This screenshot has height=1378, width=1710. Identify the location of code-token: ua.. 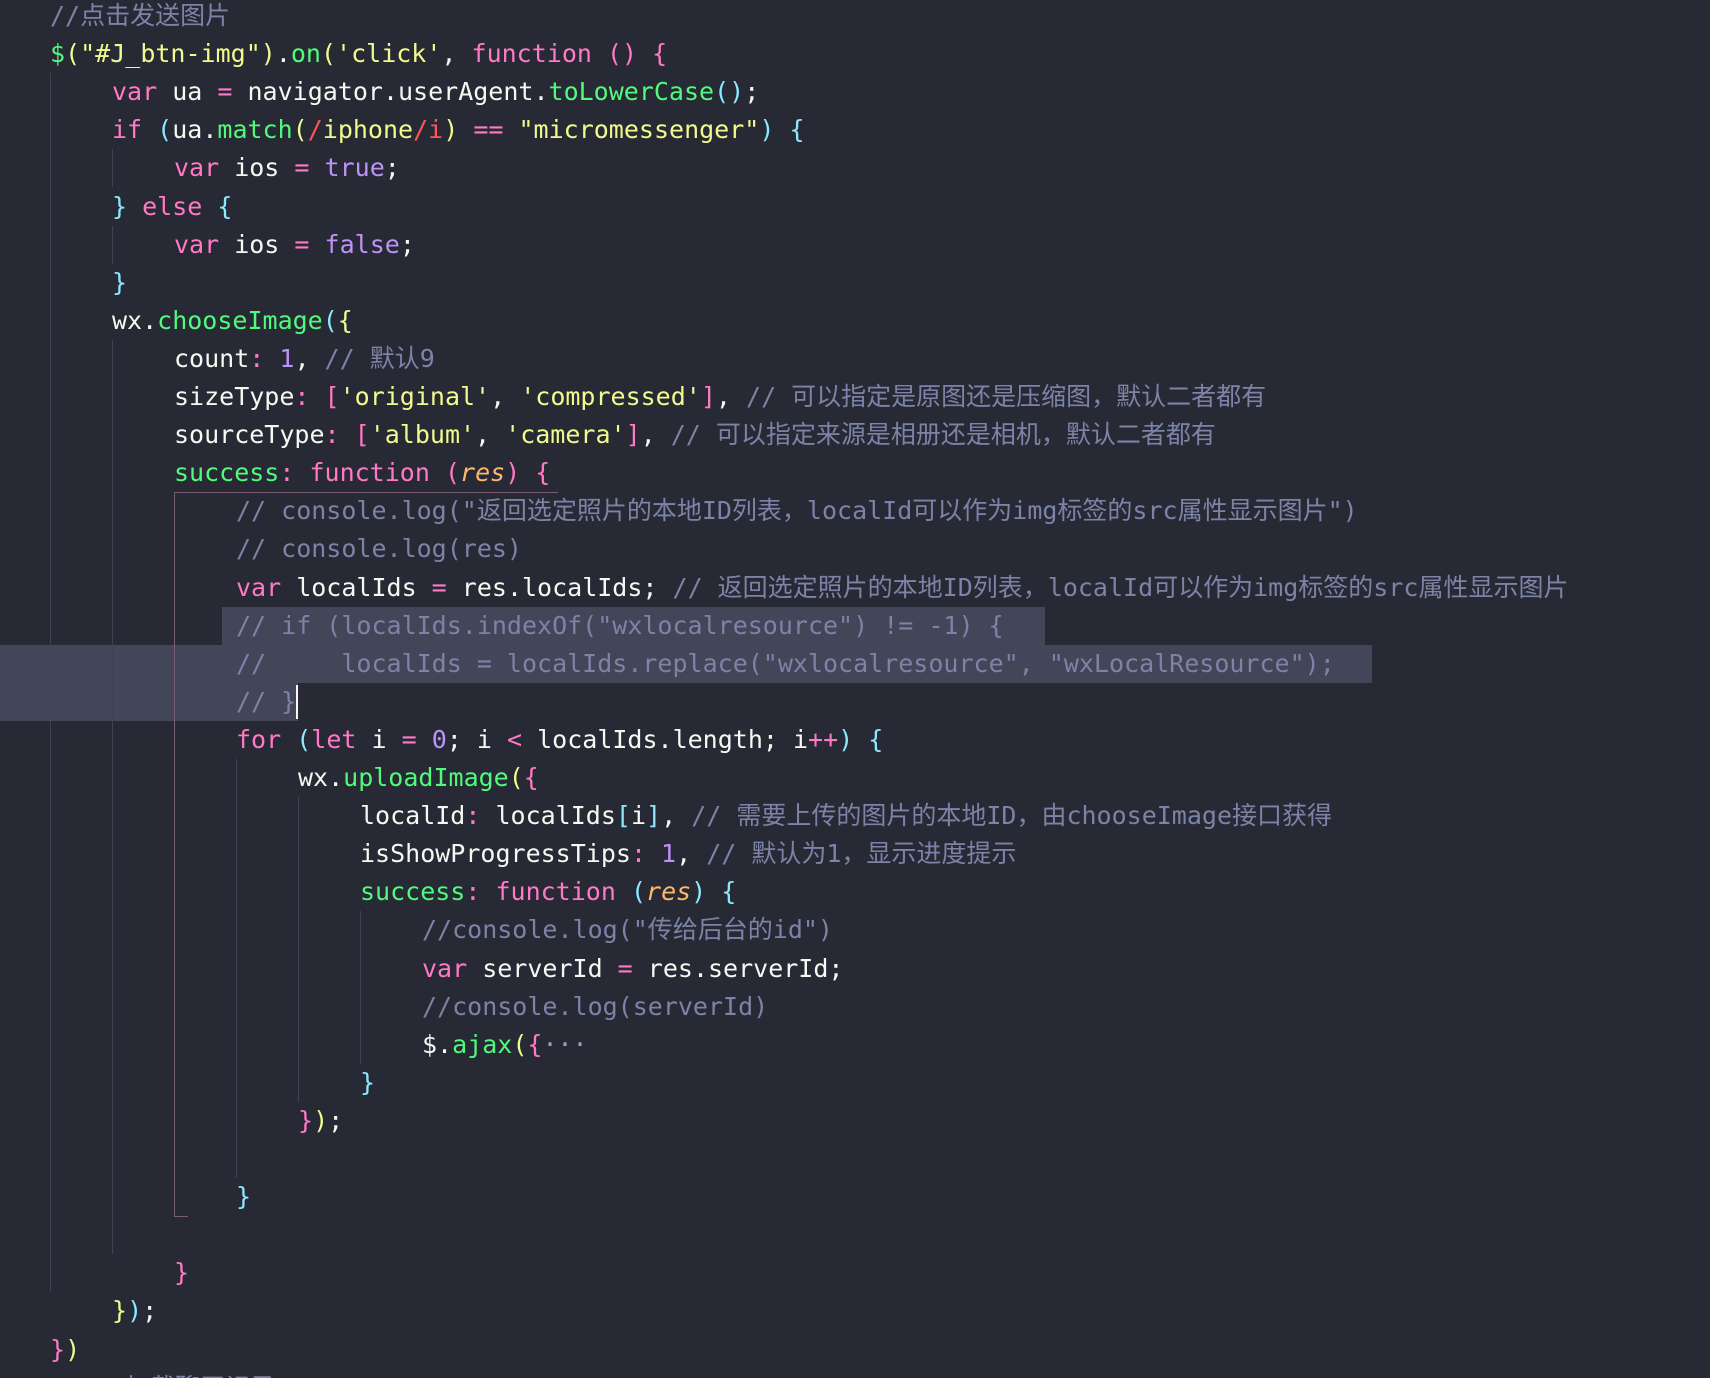
(195, 130).